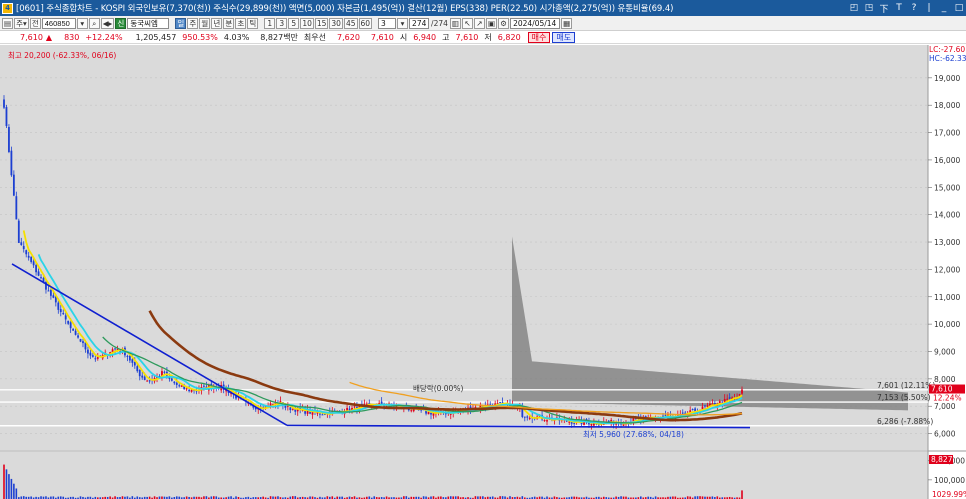  I want to click on period-second-button: 초, so click(241, 23).